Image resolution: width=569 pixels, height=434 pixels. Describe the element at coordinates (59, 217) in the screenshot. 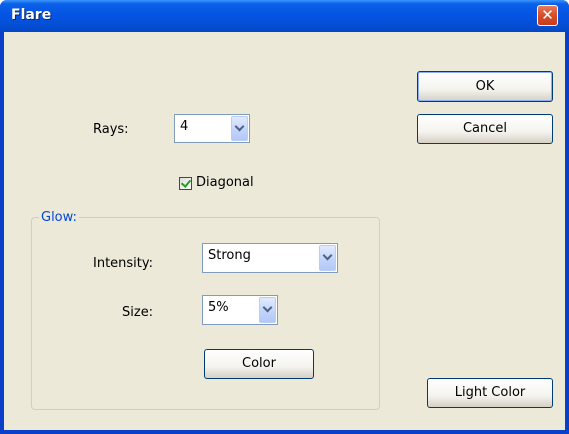

I see `glow-legend: Glow:` at that location.